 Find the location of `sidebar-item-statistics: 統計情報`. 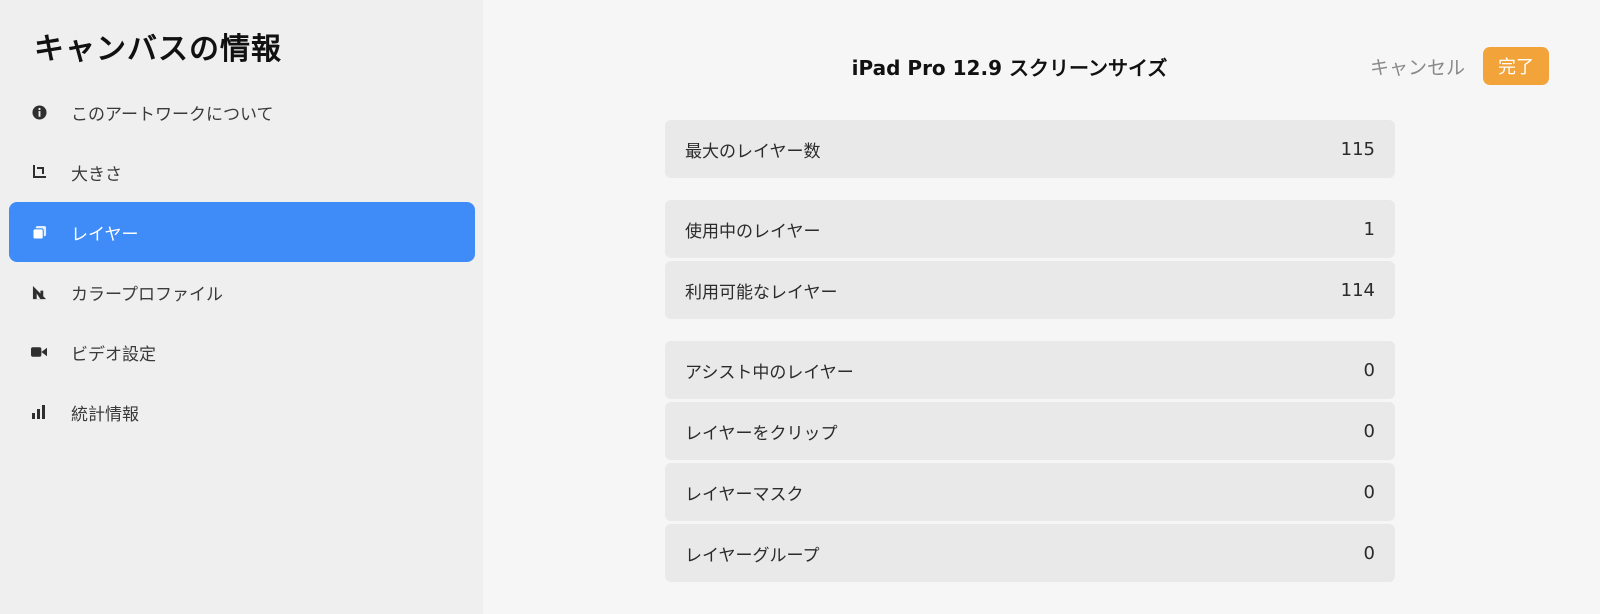

sidebar-item-statistics: 統計情報 is located at coordinates (242, 412).